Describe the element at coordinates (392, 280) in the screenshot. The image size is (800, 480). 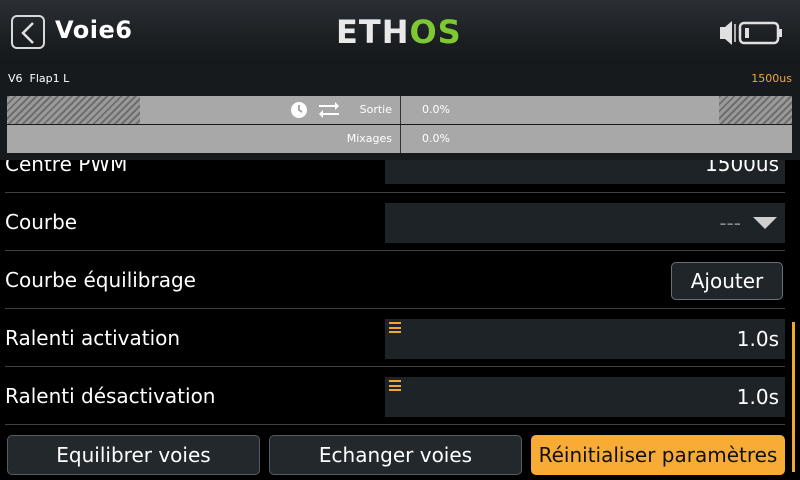
I see `setting-balance-curve: Courbe équilibrage Ajouter` at that location.